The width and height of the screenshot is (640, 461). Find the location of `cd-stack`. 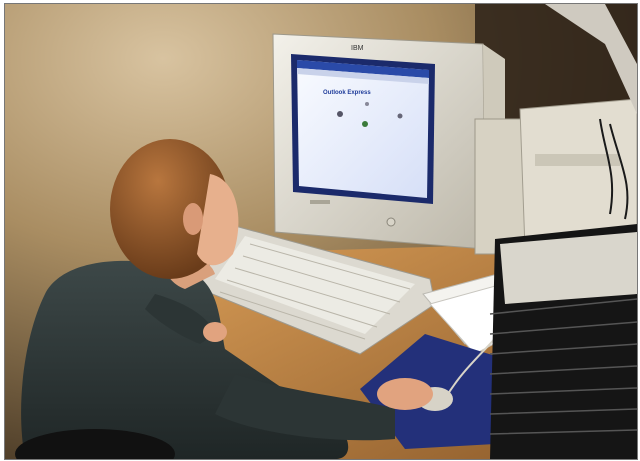

cd-stack is located at coordinates (563, 341).